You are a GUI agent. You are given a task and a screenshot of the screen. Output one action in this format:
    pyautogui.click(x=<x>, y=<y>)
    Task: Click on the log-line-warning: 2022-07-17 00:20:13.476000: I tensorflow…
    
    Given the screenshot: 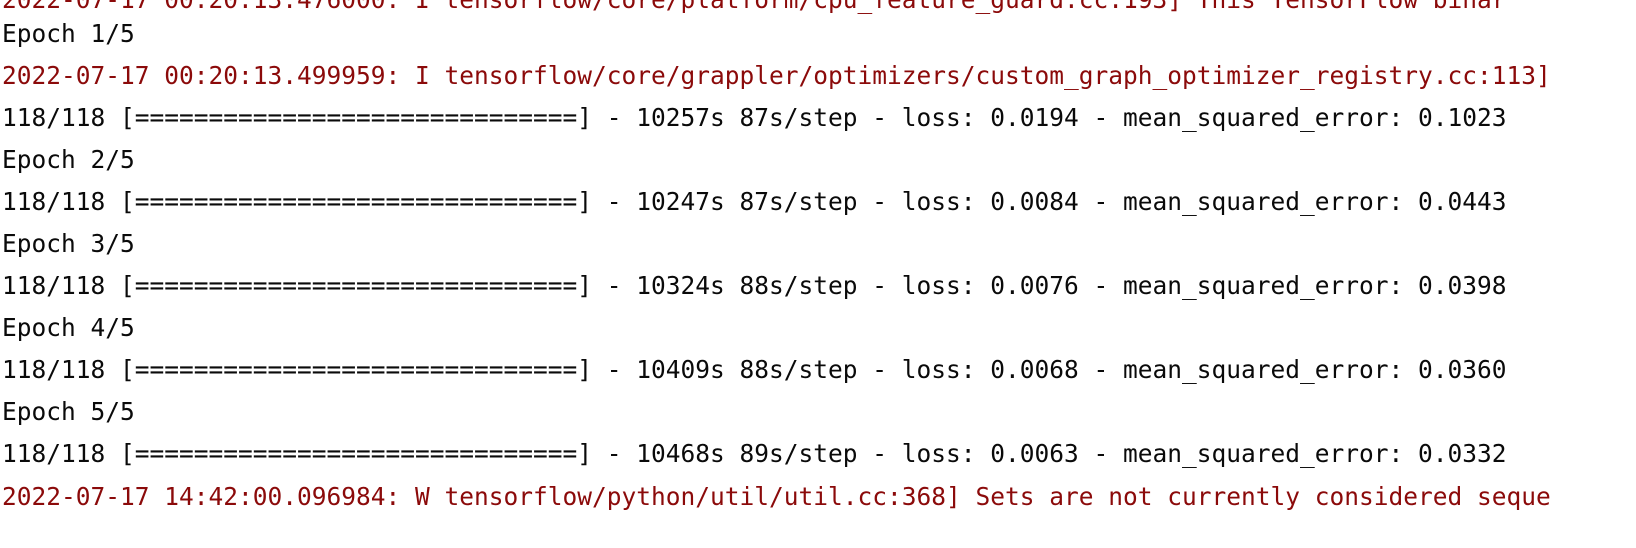 What is the action you would take?
    pyautogui.click(x=754, y=11)
    